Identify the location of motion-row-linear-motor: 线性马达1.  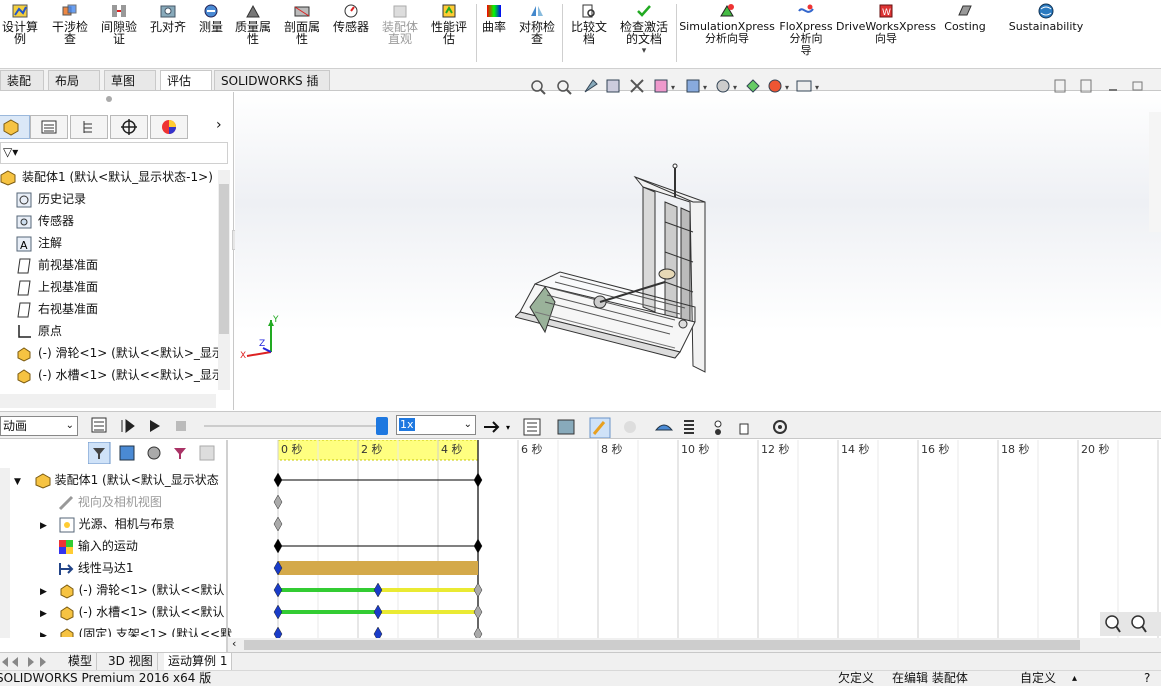
(95, 568).